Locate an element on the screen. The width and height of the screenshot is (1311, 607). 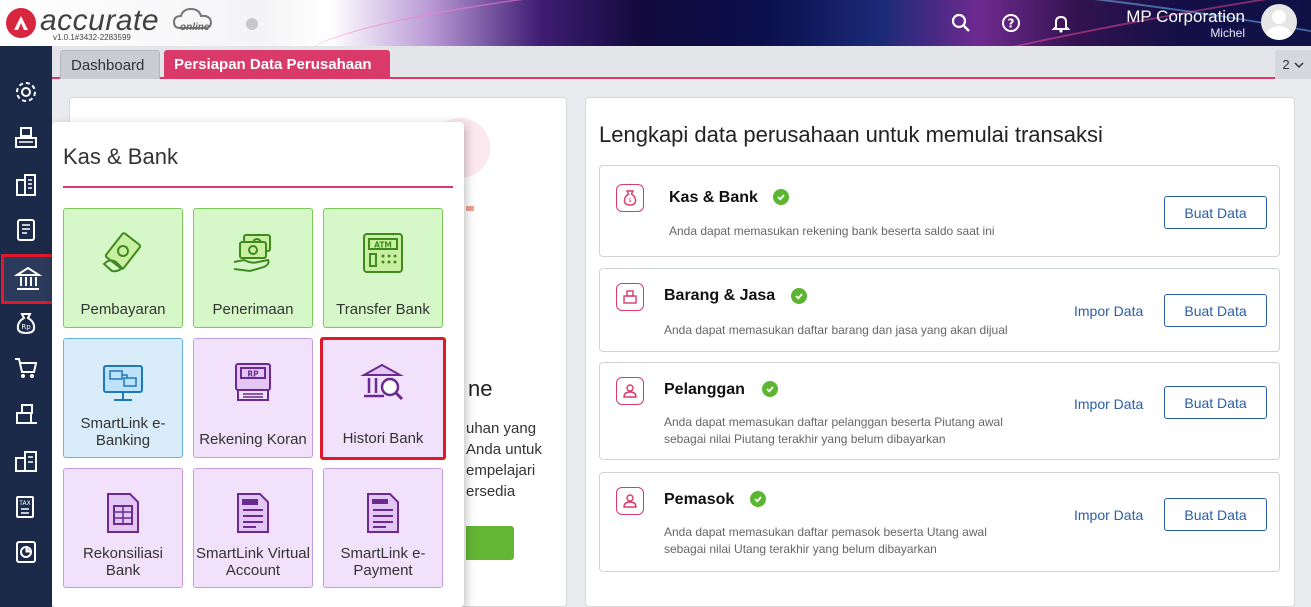
account-info: MP Corporation Michel is located at coordinates (1185, 23).